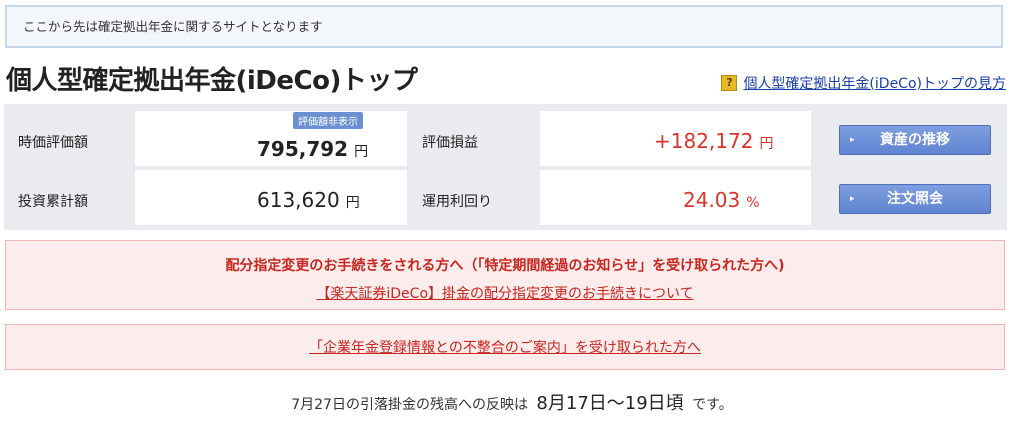  What do you see at coordinates (53, 202) in the screenshot?
I see `invested-label: 投資累計額` at bounding box center [53, 202].